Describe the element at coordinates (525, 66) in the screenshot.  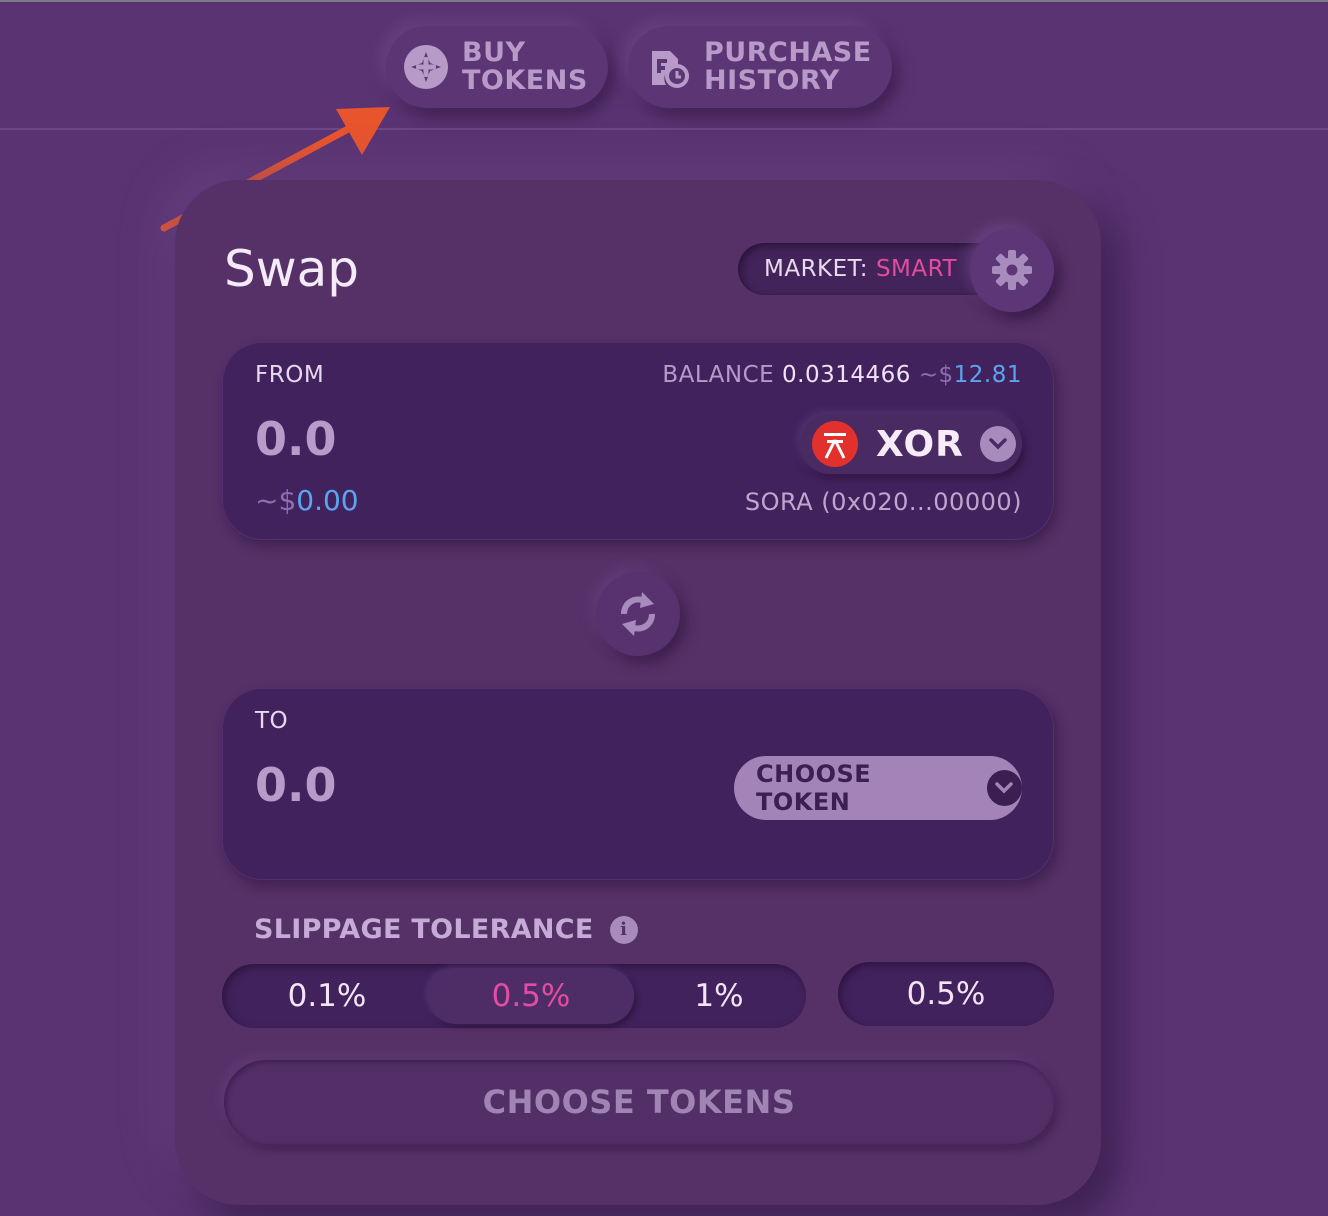
I see `buy-tokens-label: BUY TOKENS` at that location.